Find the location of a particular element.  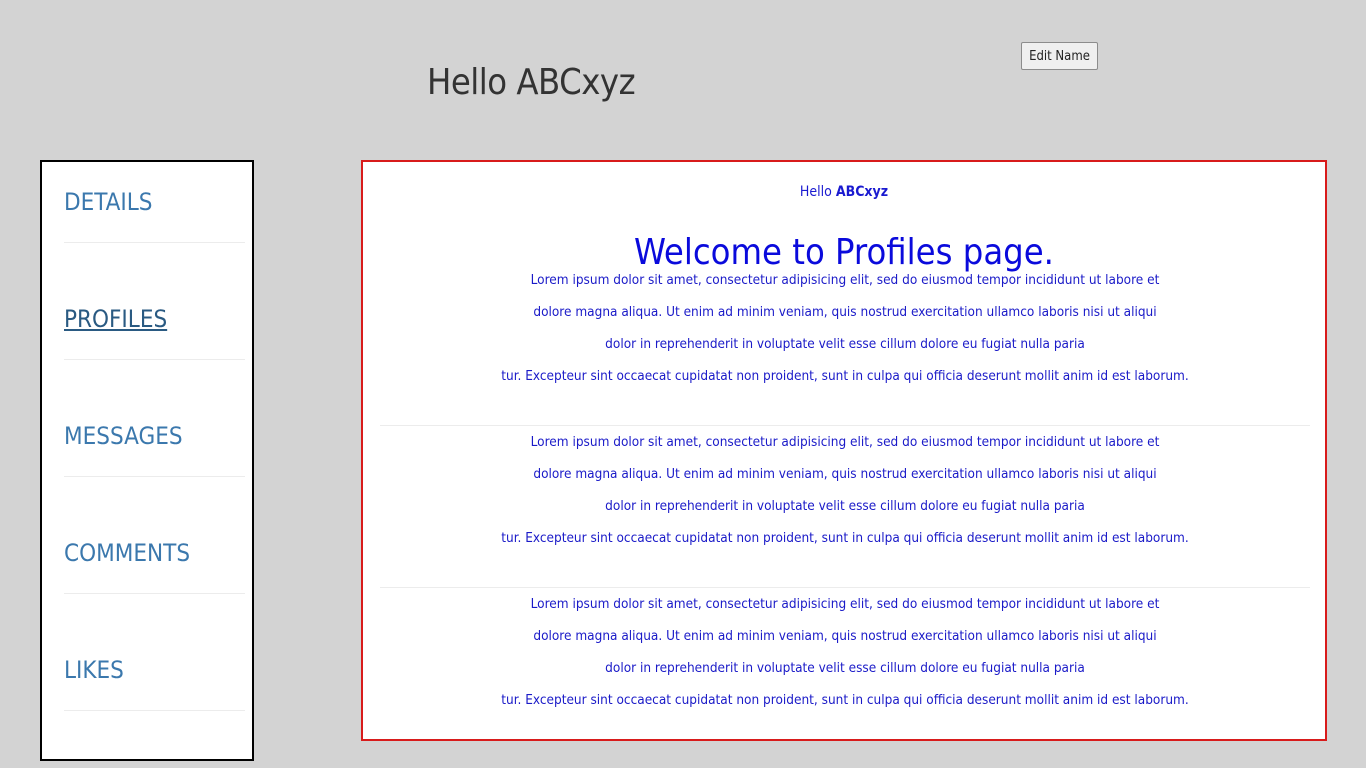

content-greeting: Hello ABCxyz is located at coordinates (844, 192).